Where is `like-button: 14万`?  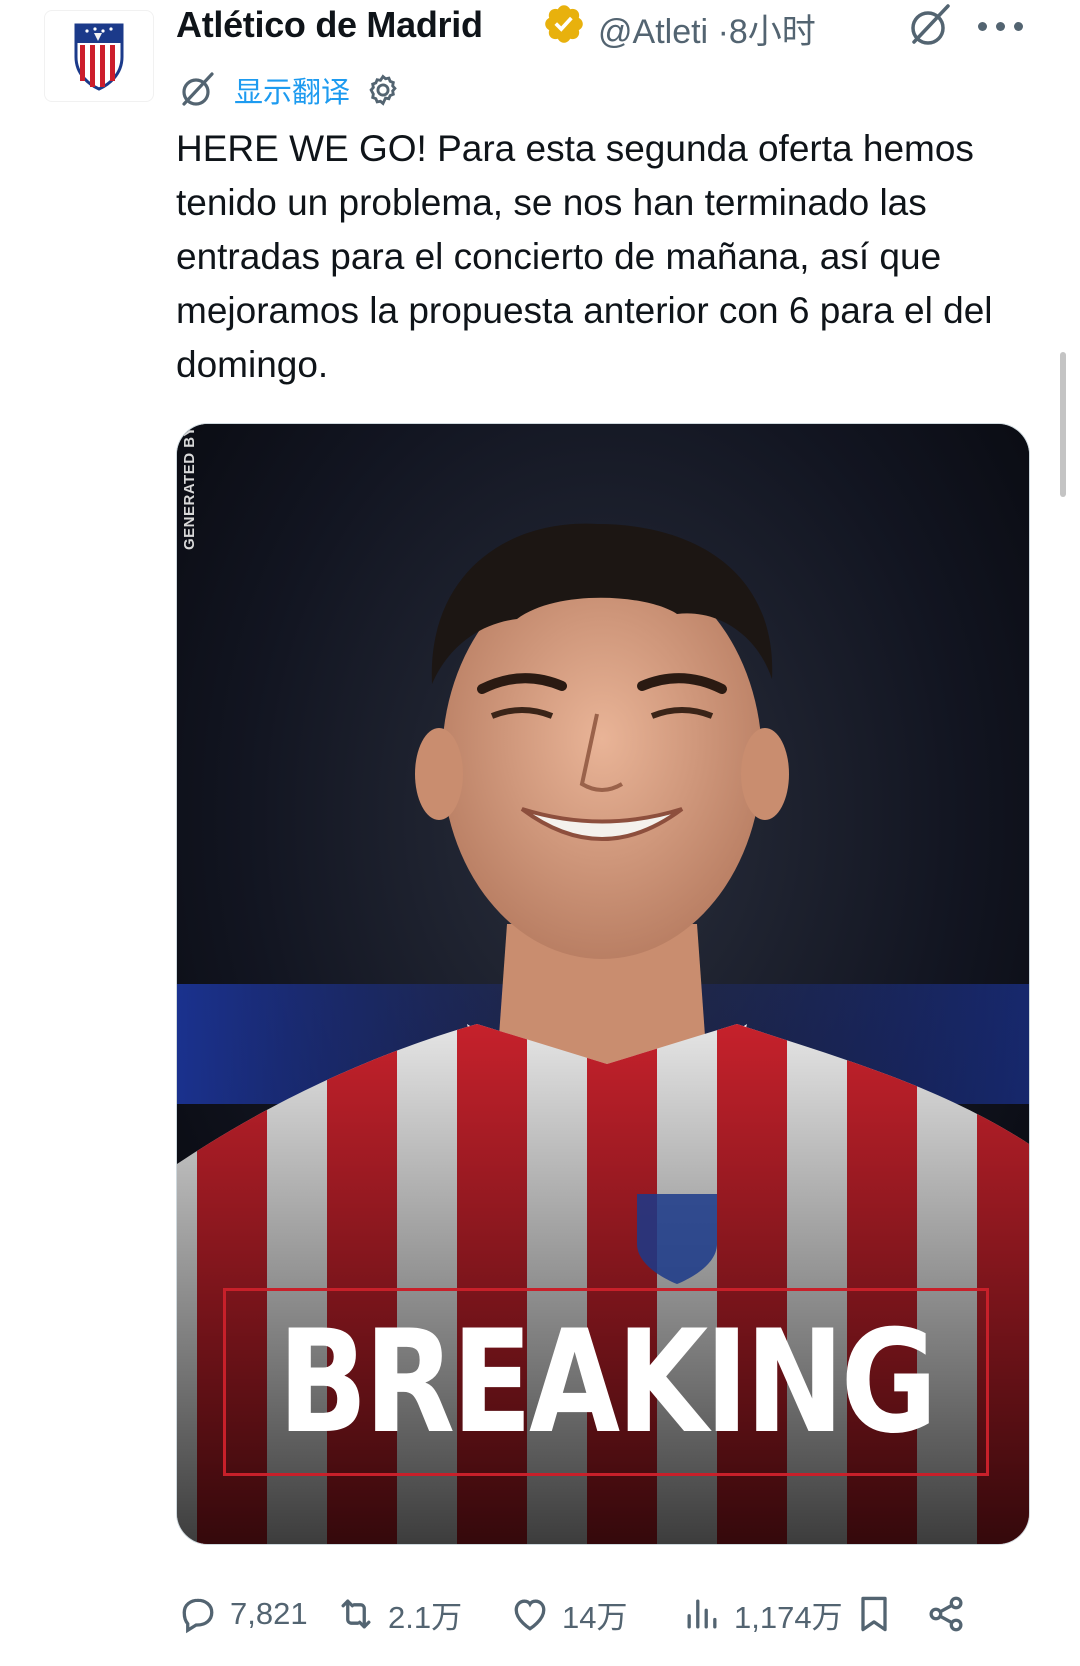
like-button: 14万 is located at coordinates (567, 1614).